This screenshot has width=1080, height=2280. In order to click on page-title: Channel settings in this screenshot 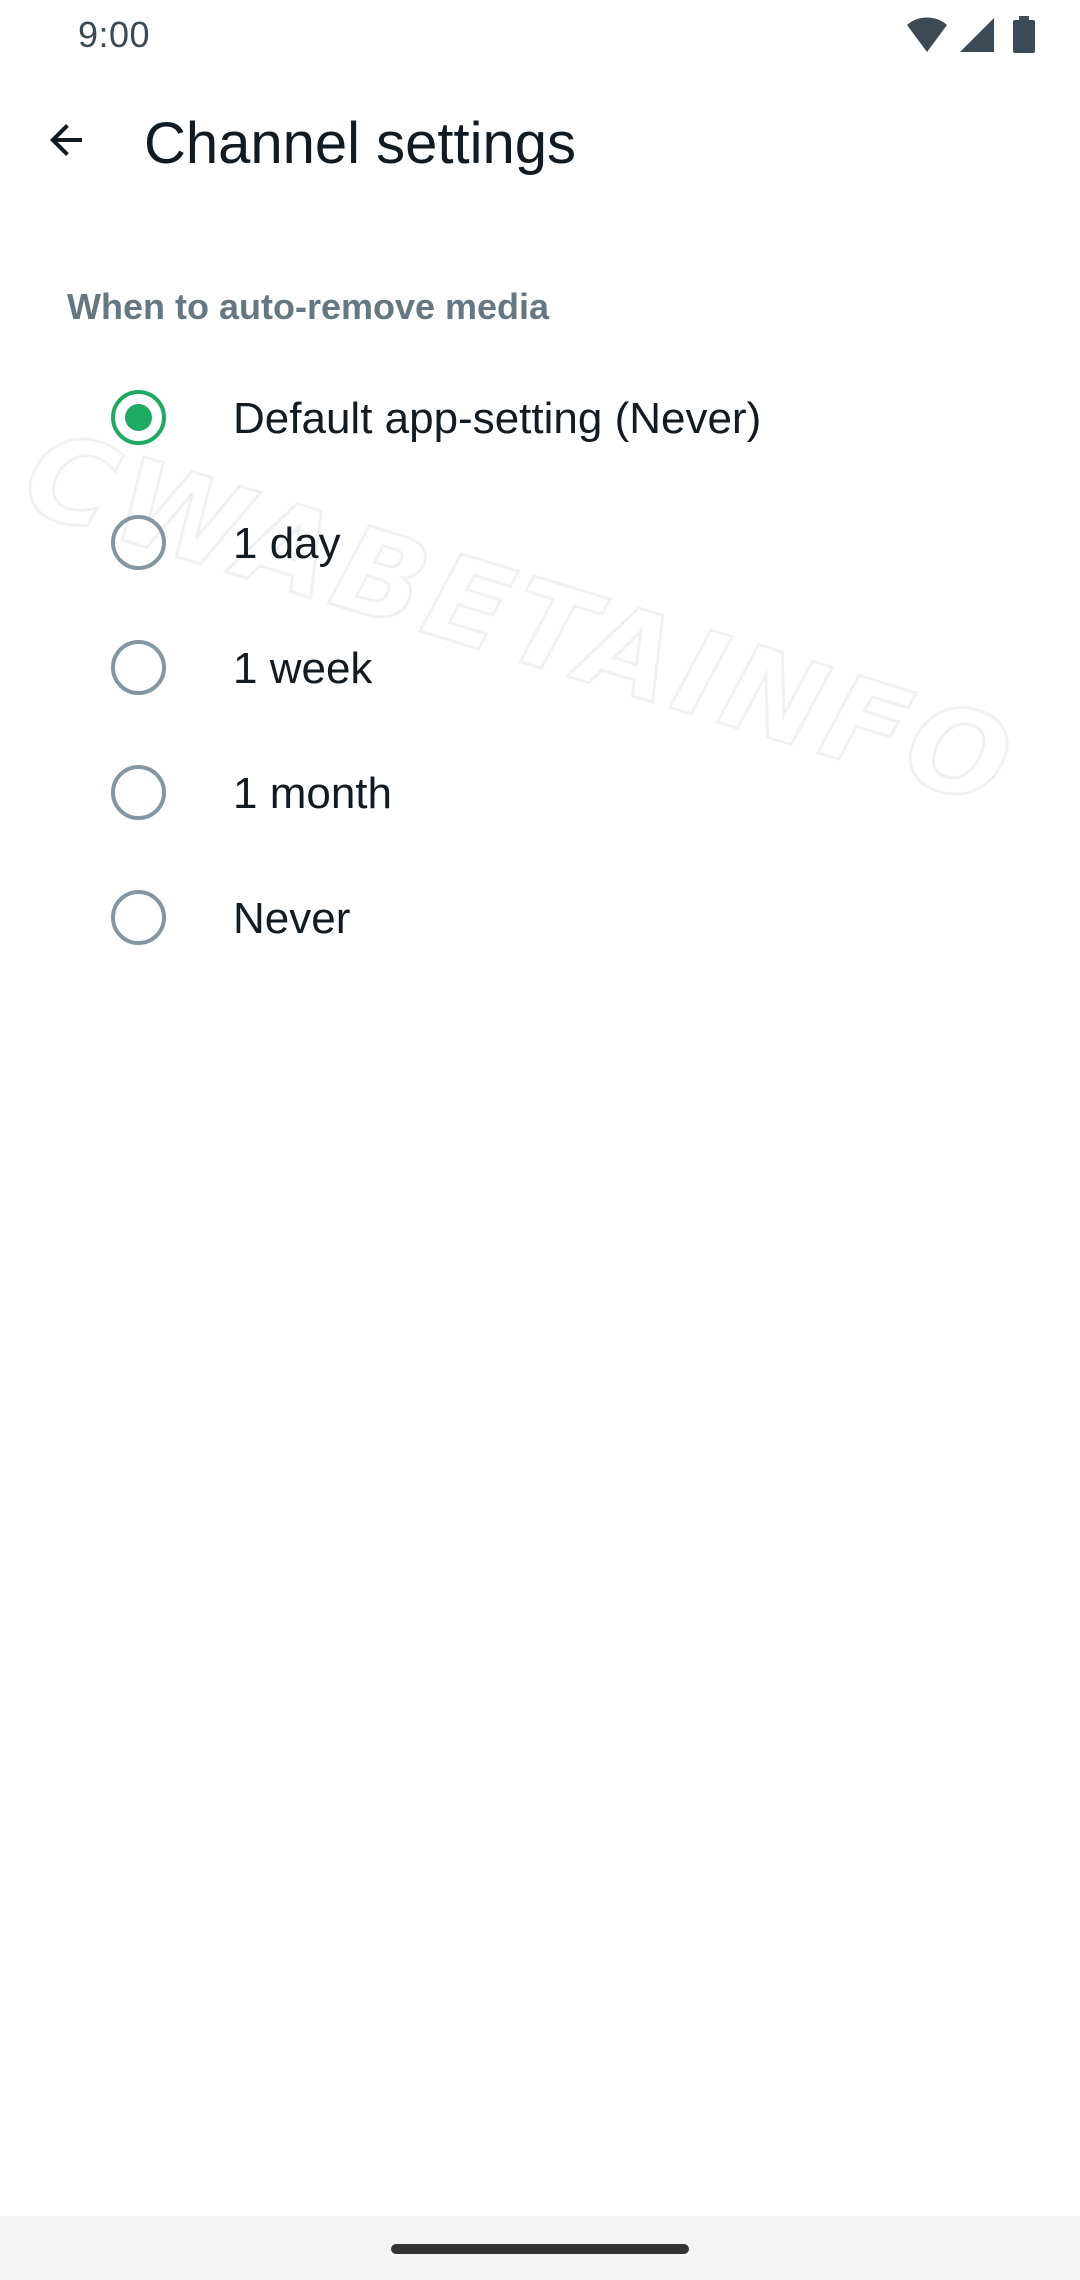, I will do `click(360, 143)`.